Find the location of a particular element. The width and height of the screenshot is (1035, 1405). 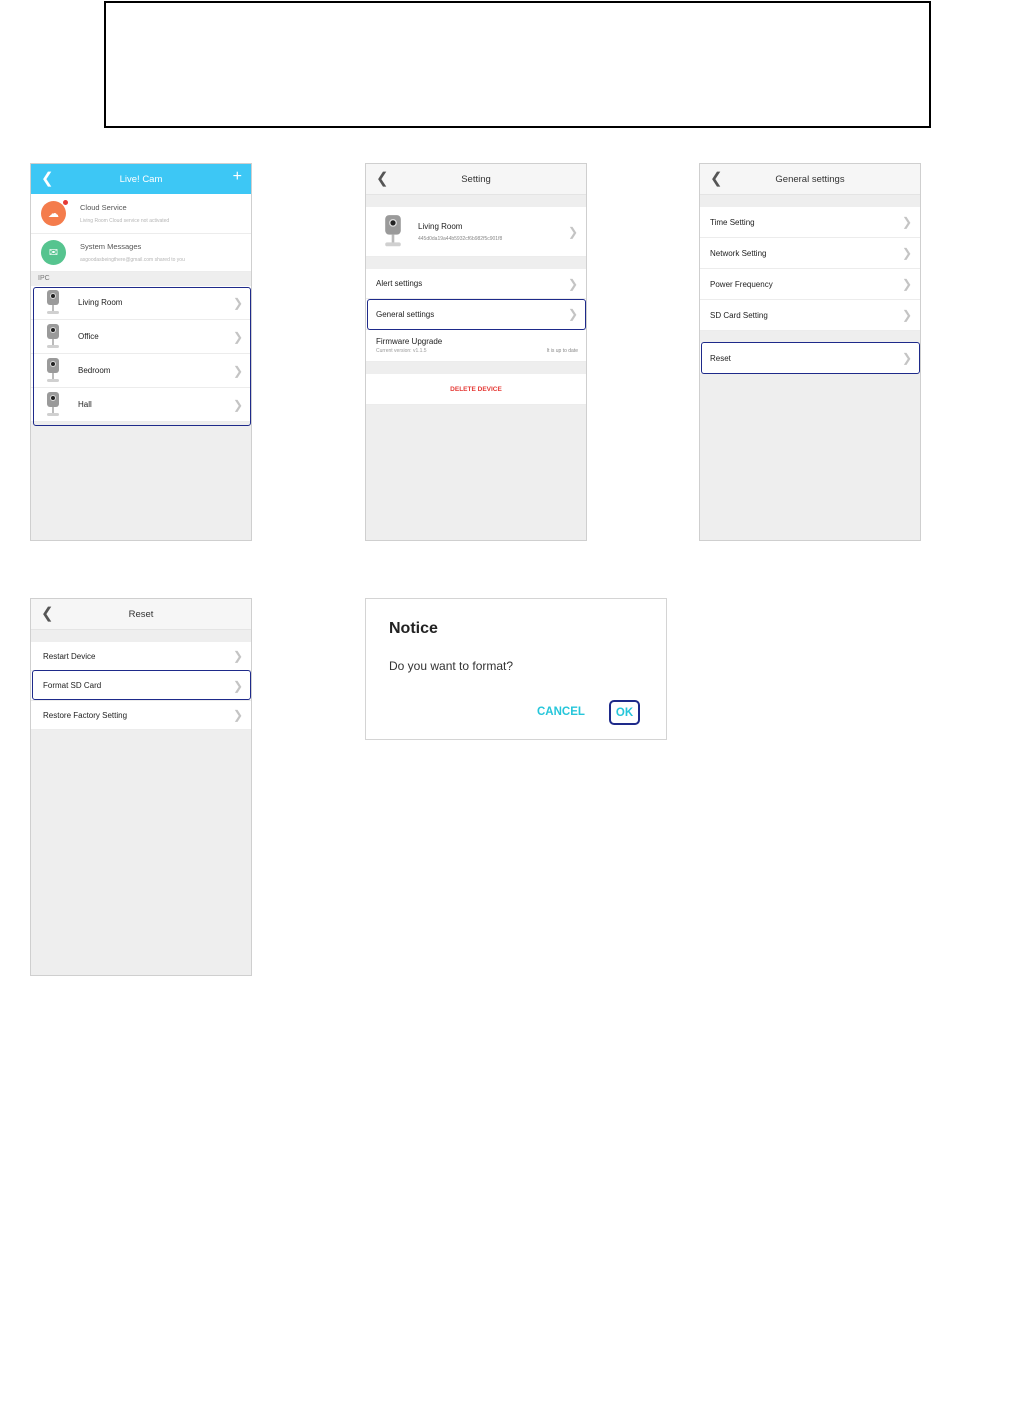

home-header: ❮ Live! Cam + is located at coordinates (141, 179).